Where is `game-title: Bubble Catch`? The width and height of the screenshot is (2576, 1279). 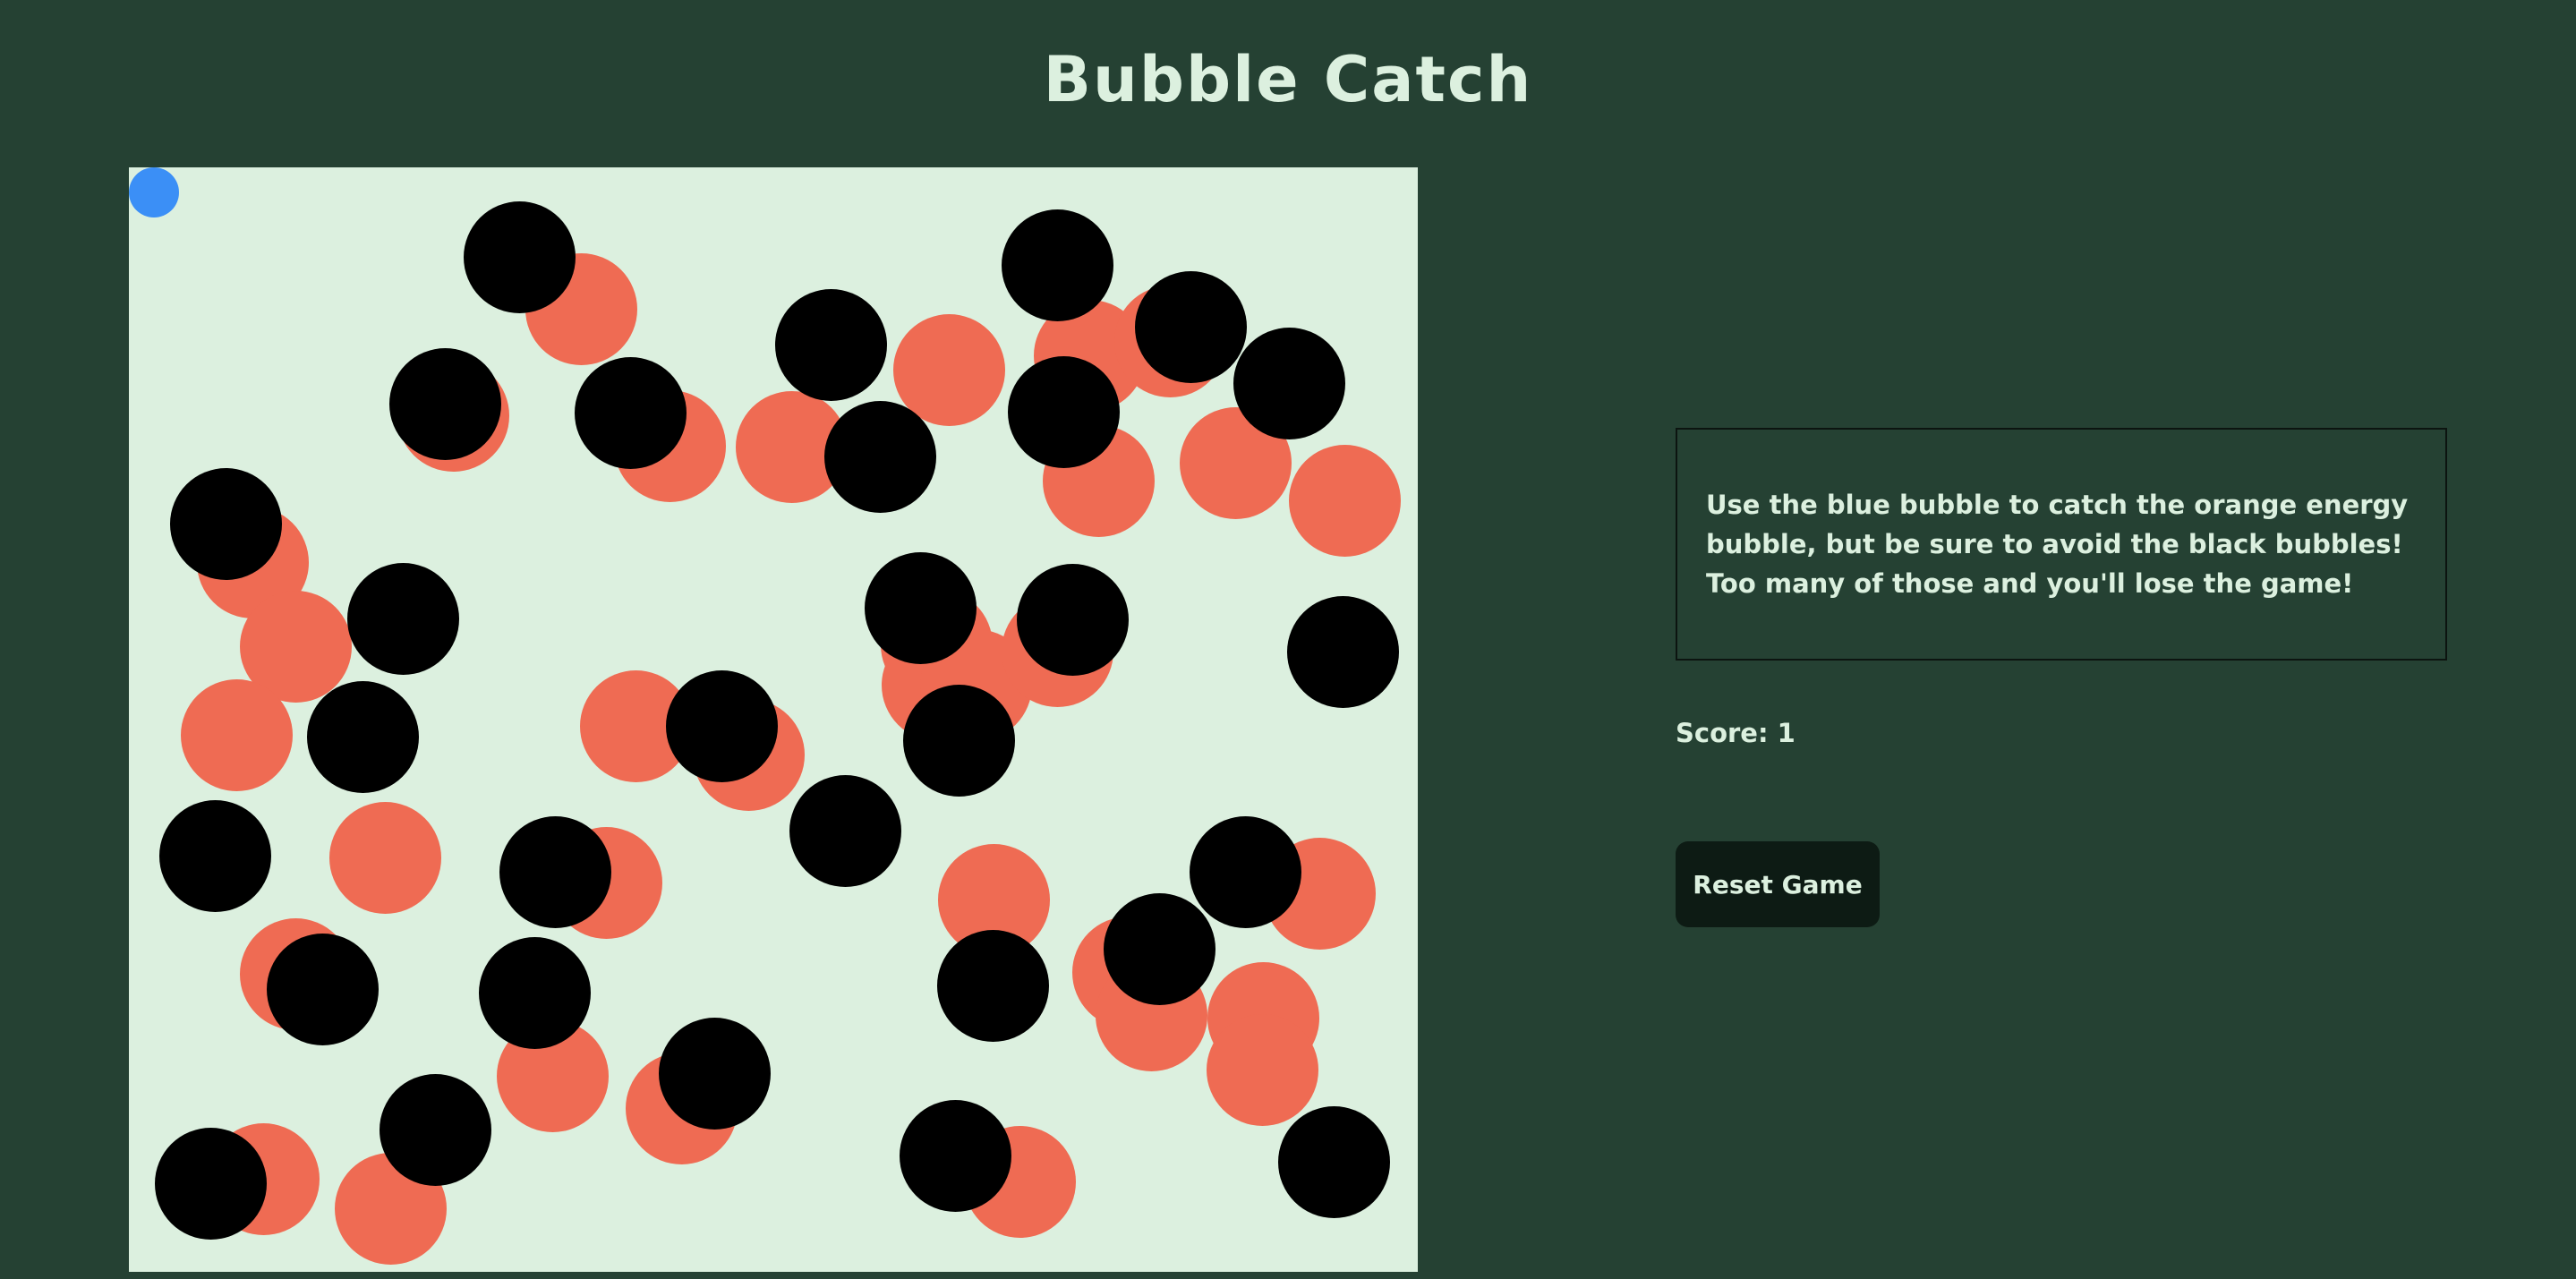
game-title: Bubble Catch is located at coordinates (1288, 79).